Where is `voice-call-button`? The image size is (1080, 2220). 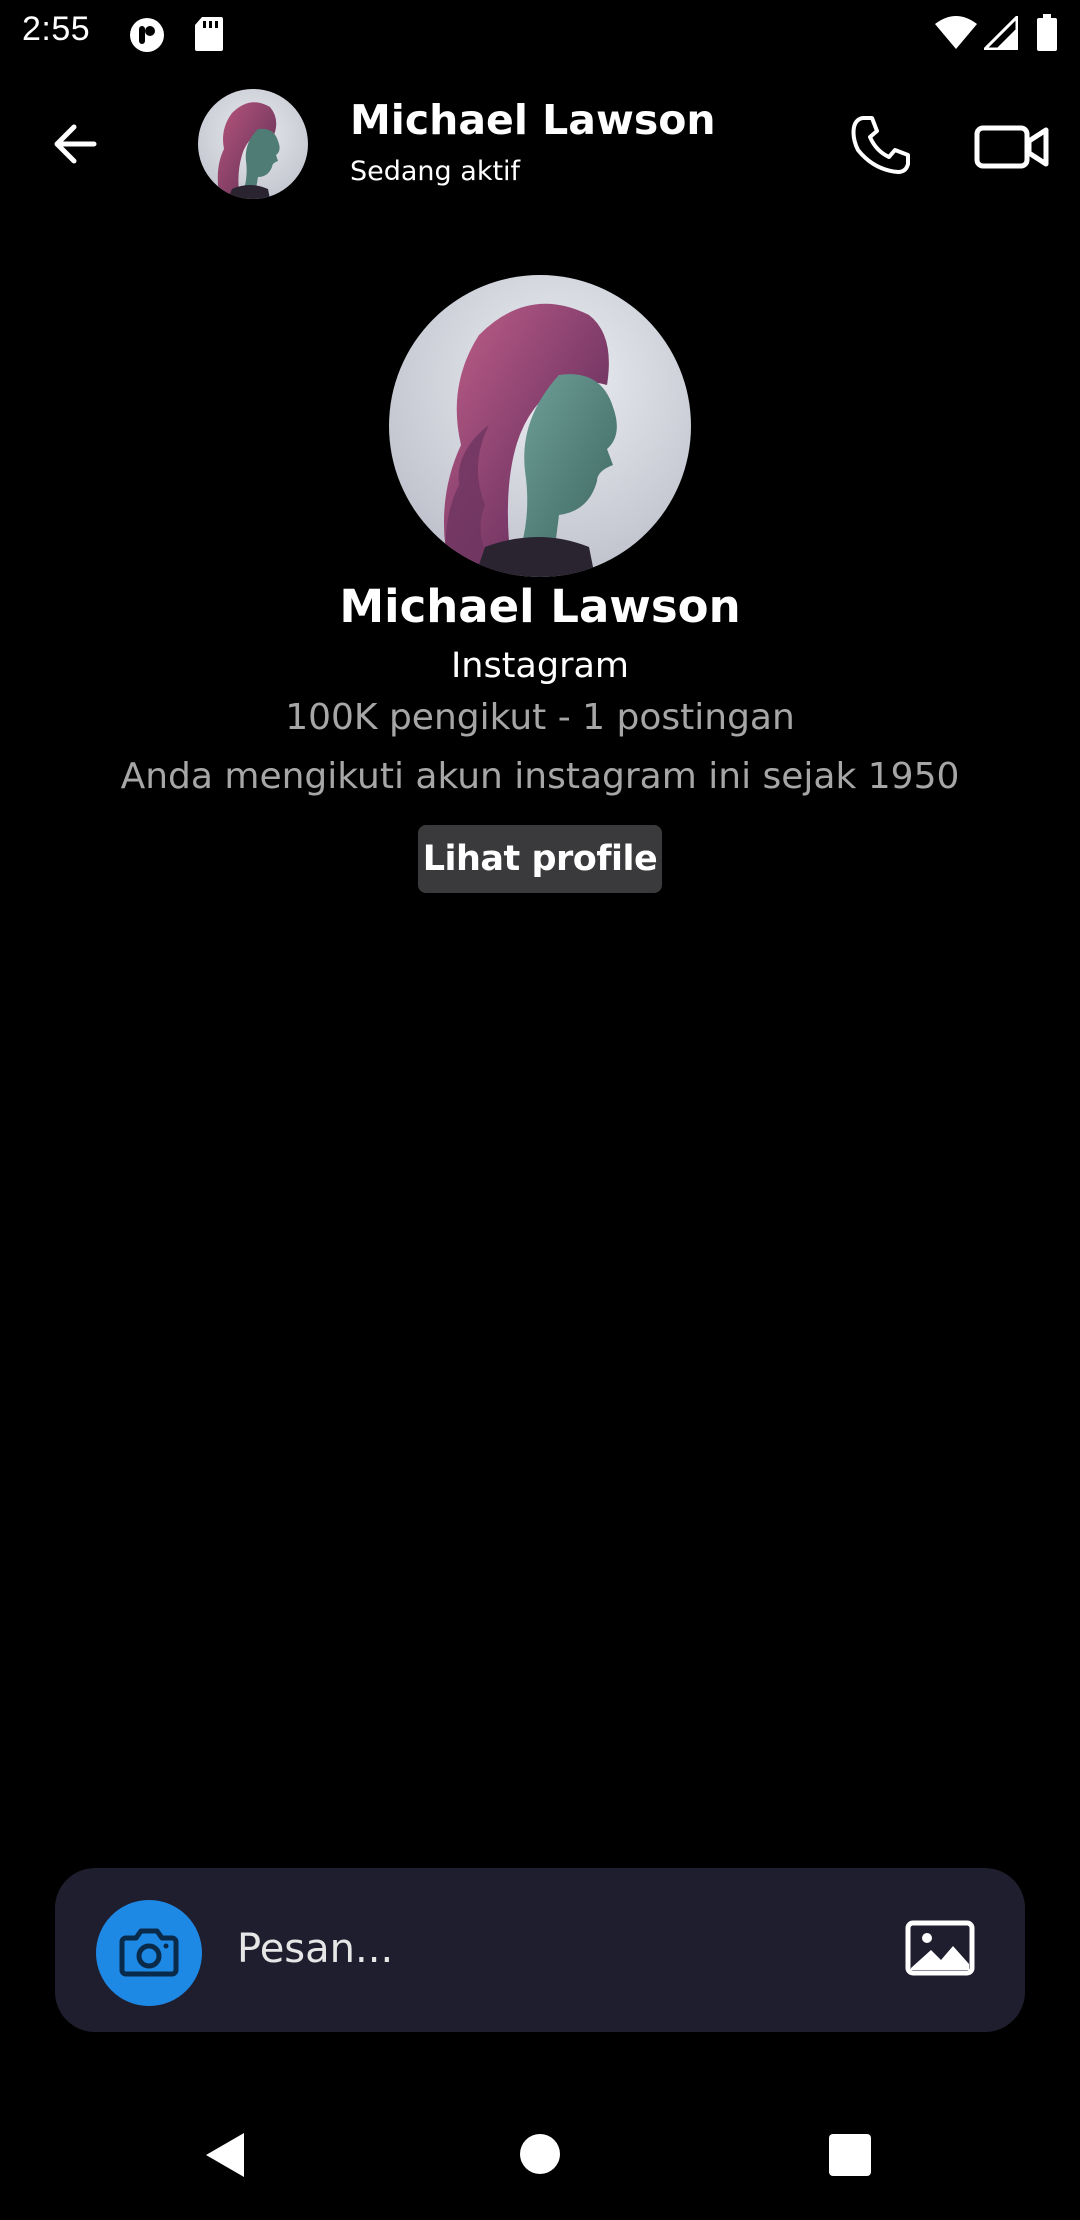
voice-call-button is located at coordinates (881, 145).